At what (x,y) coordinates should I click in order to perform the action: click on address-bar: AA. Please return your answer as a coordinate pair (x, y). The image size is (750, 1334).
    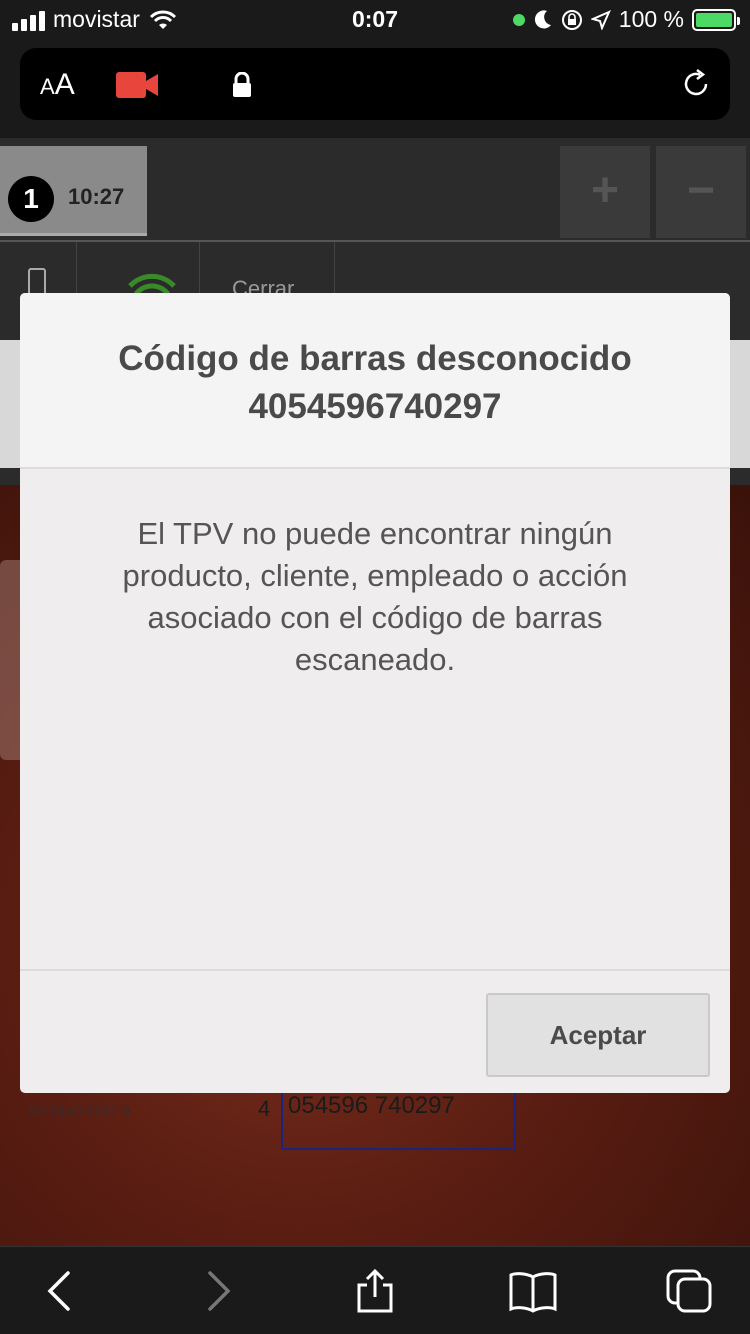
    Looking at the image, I should click on (375, 84).